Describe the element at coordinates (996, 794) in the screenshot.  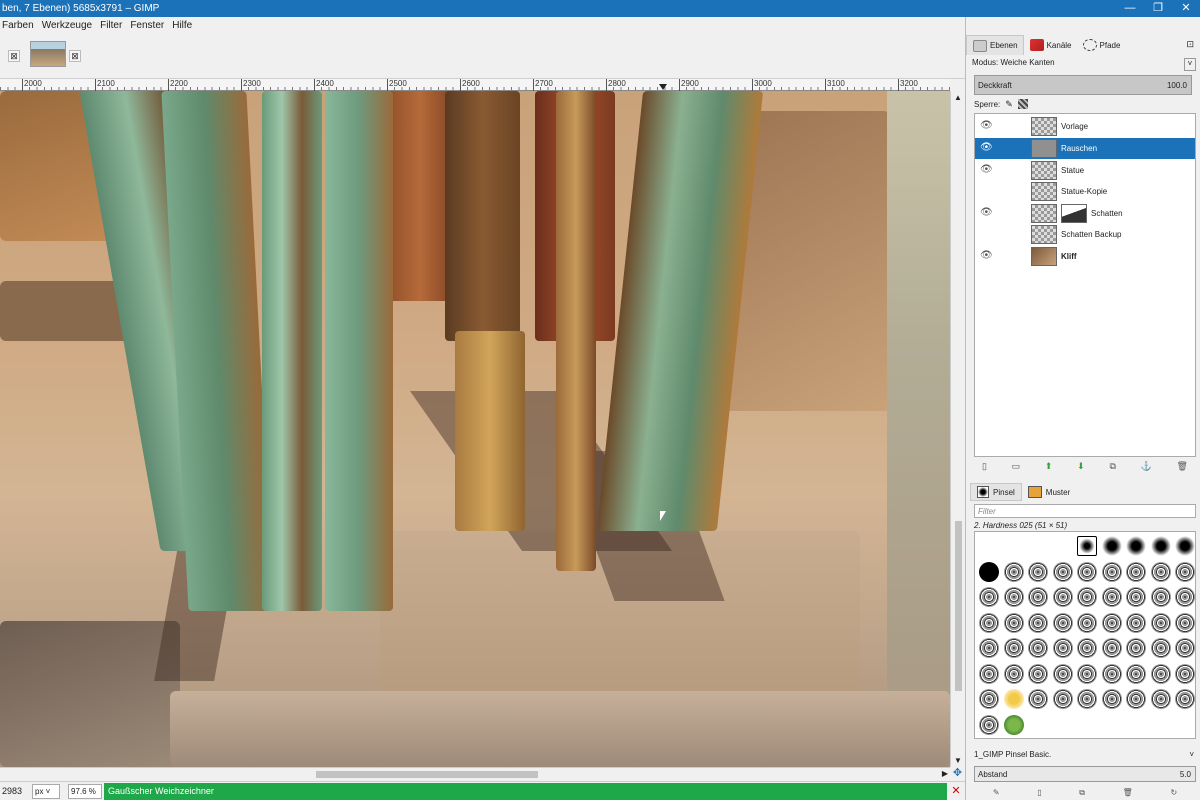
I see `edit-brush-icon: ✎` at that location.